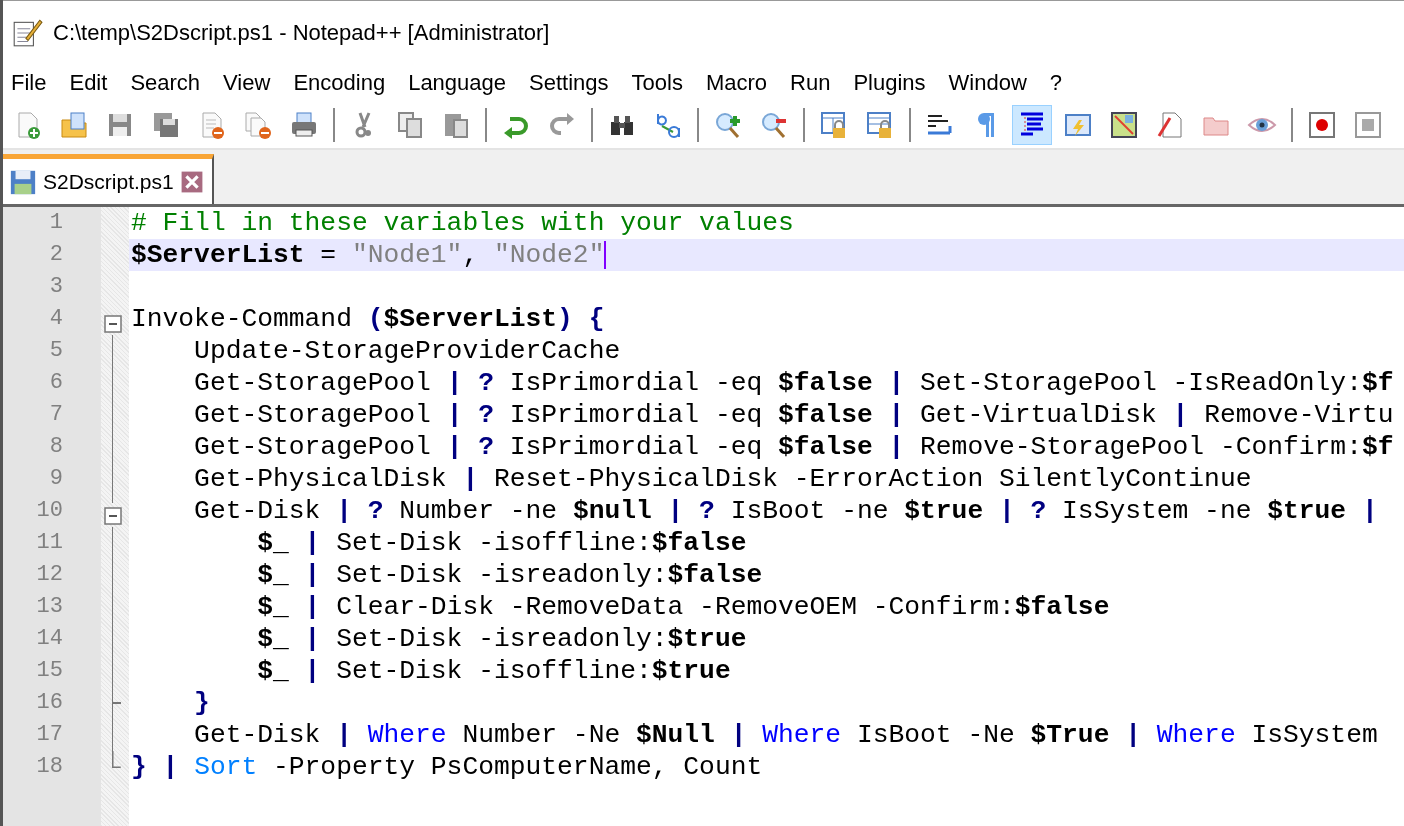  What do you see at coordinates (1157, 511) in the screenshot?
I see `code-token: IsSystem -ne` at bounding box center [1157, 511].